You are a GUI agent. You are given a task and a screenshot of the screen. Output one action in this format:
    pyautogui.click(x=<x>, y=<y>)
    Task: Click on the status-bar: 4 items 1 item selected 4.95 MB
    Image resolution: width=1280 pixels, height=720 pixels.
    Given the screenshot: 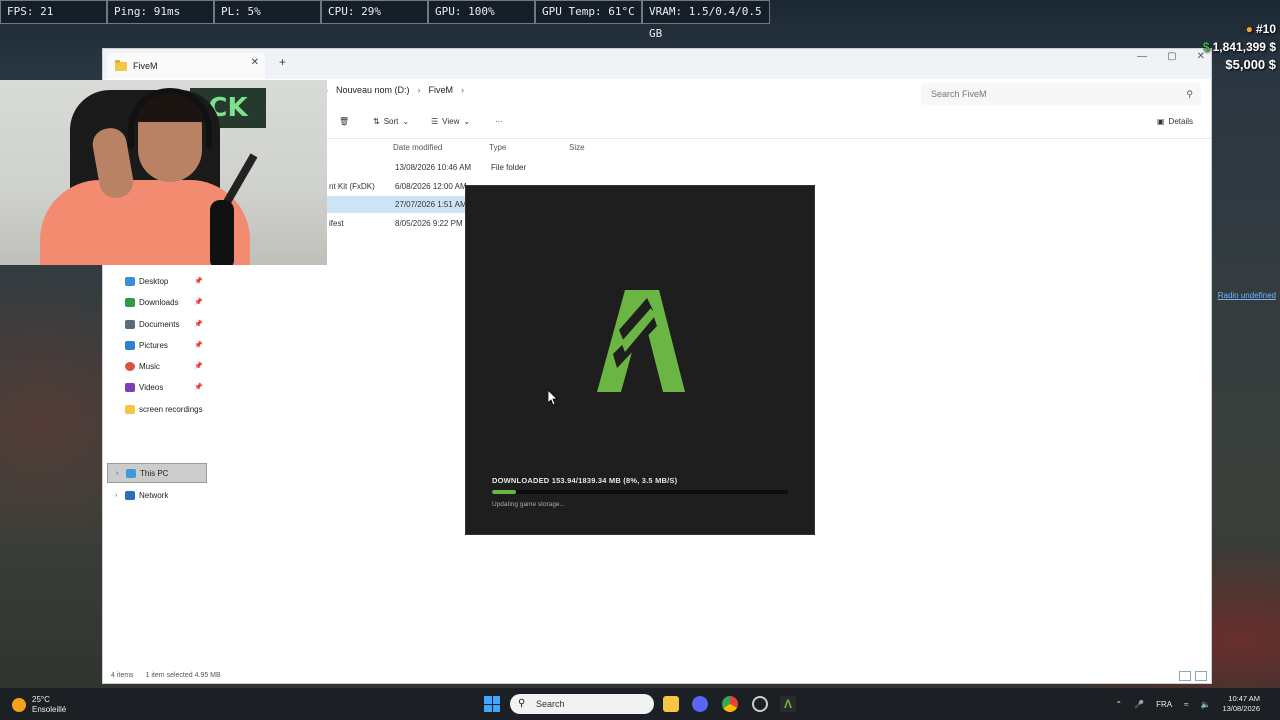 What is the action you would take?
    pyautogui.click(x=166, y=675)
    